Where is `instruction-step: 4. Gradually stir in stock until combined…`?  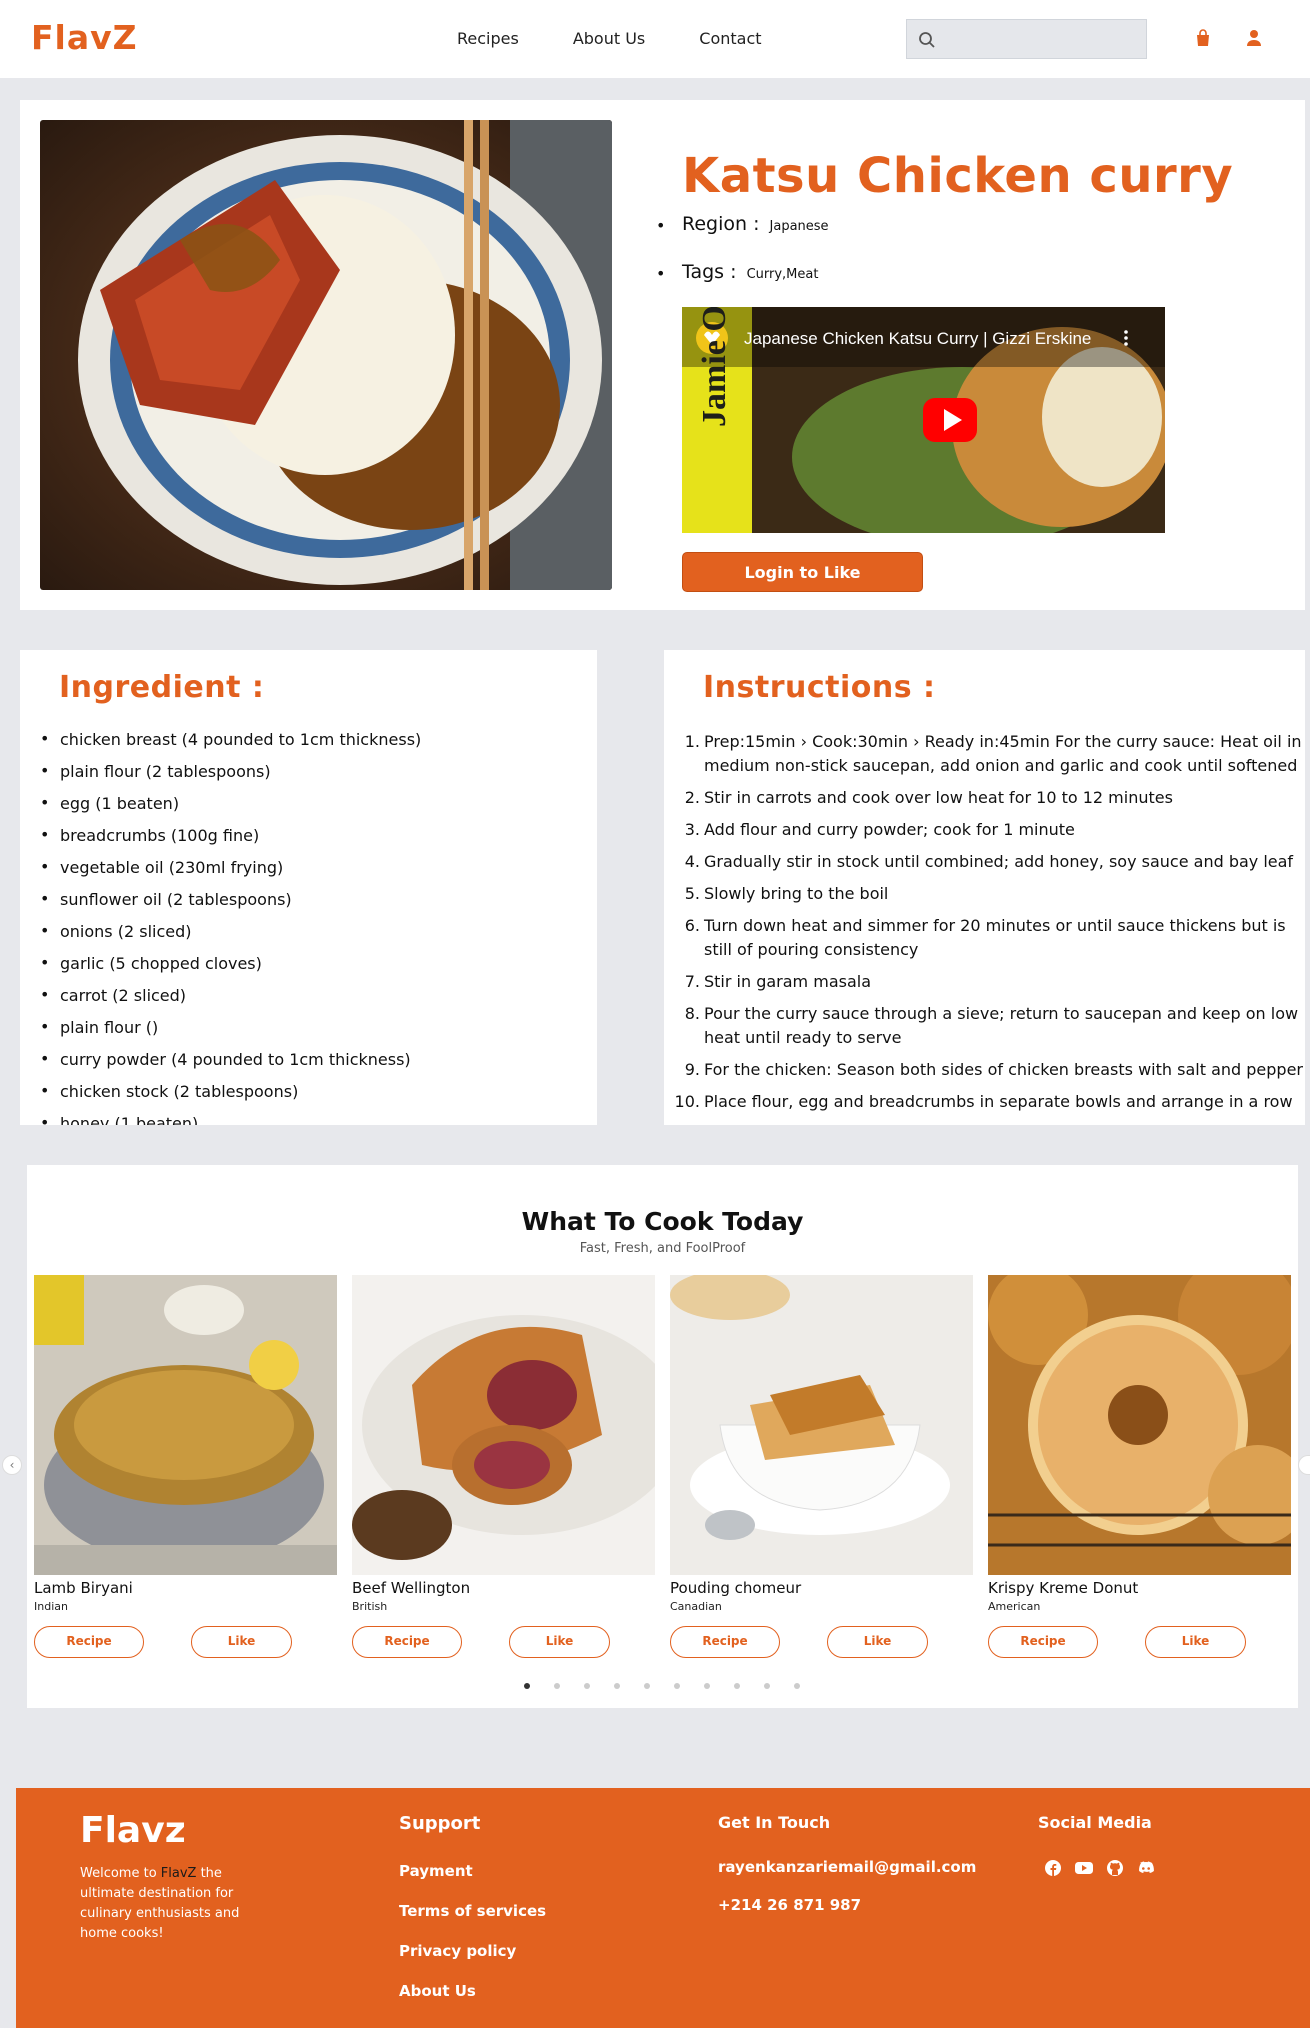 instruction-step: 4. Gradually stir in stock until combined… is located at coordinates (989, 861).